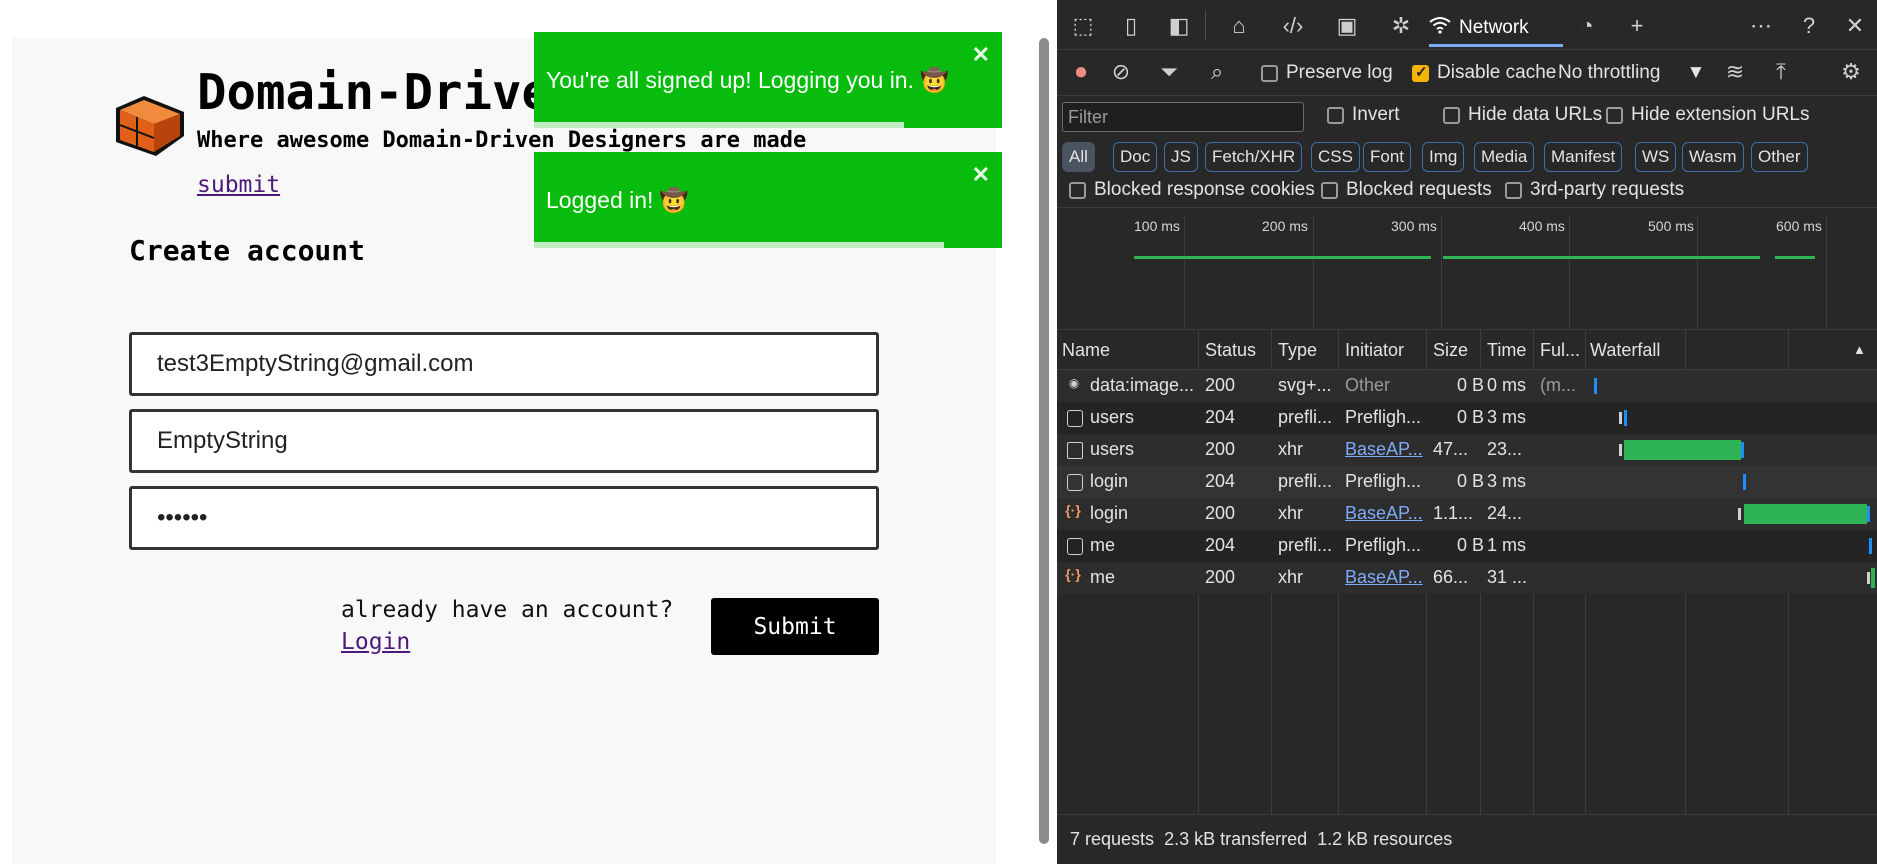 This screenshot has width=1877, height=864. What do you see at coordinates (1081, 72) in the screenshot?
I see `record-stop-icon: ⏺` at bounding box center [1081, 72].